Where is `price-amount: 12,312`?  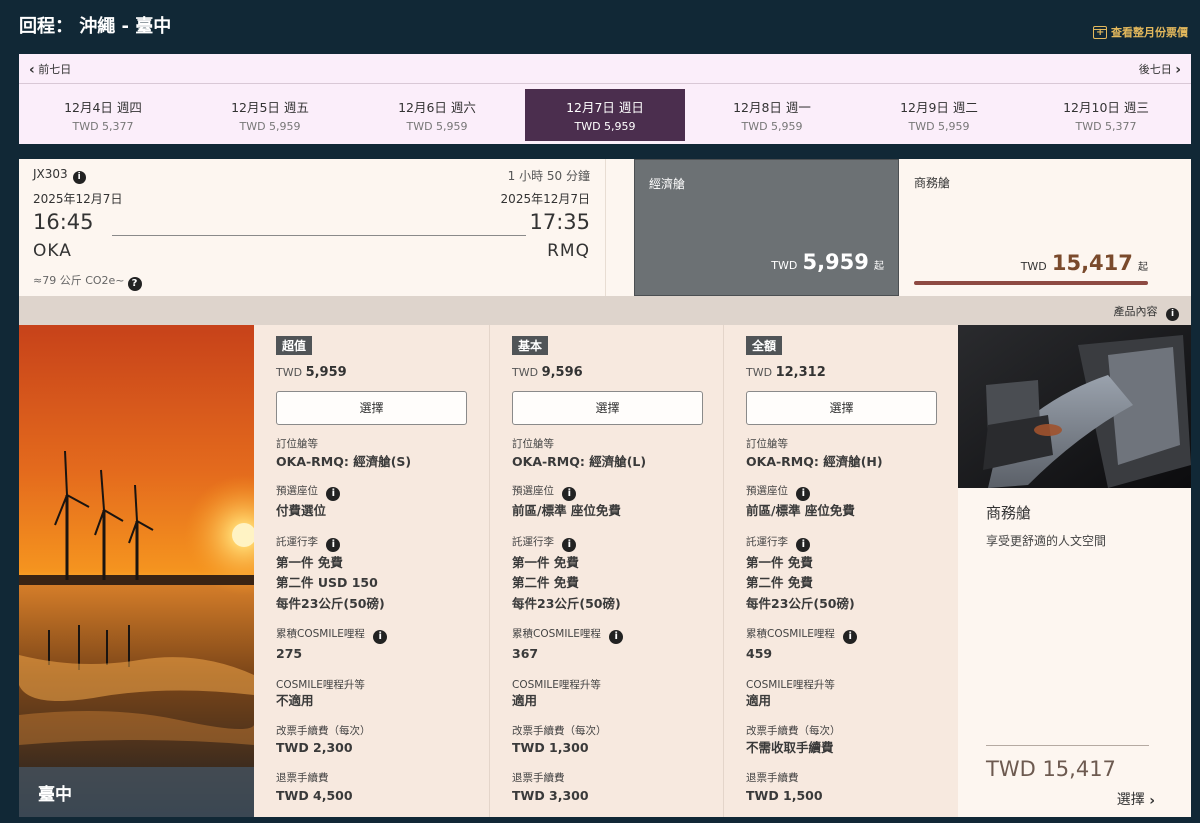 price-amount: 12,312 is located at coordinates (800, 372).